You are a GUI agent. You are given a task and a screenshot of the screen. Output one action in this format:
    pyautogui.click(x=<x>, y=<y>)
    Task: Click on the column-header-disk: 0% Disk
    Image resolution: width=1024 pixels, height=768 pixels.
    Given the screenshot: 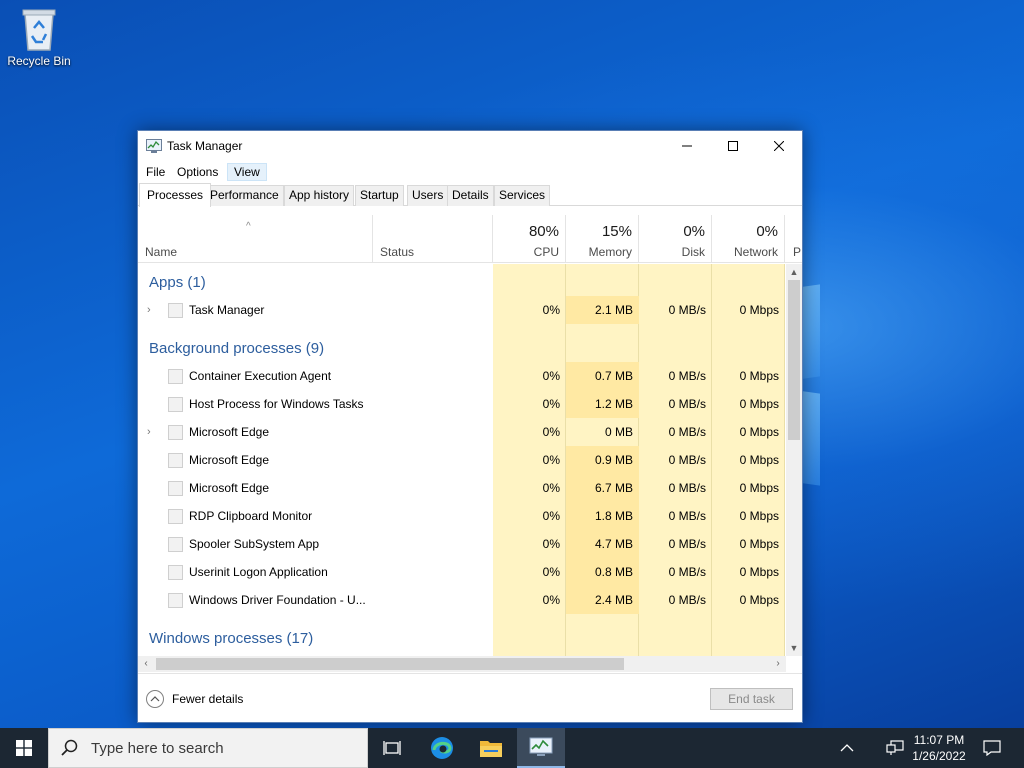 What is the action you would take?
    pyautogui.click(x=675, y=239)
    